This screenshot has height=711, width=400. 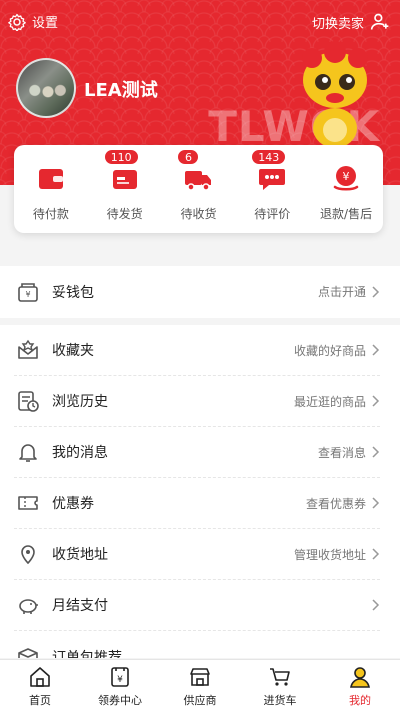 I want to click on switch-user-icon, so click(x=379, y=21).